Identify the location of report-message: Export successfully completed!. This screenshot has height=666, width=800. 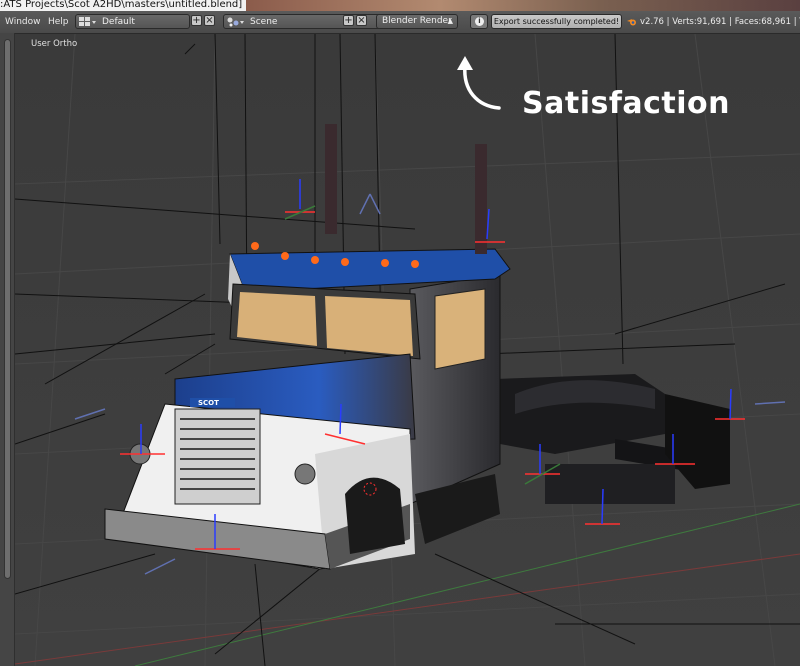
(556, 21).